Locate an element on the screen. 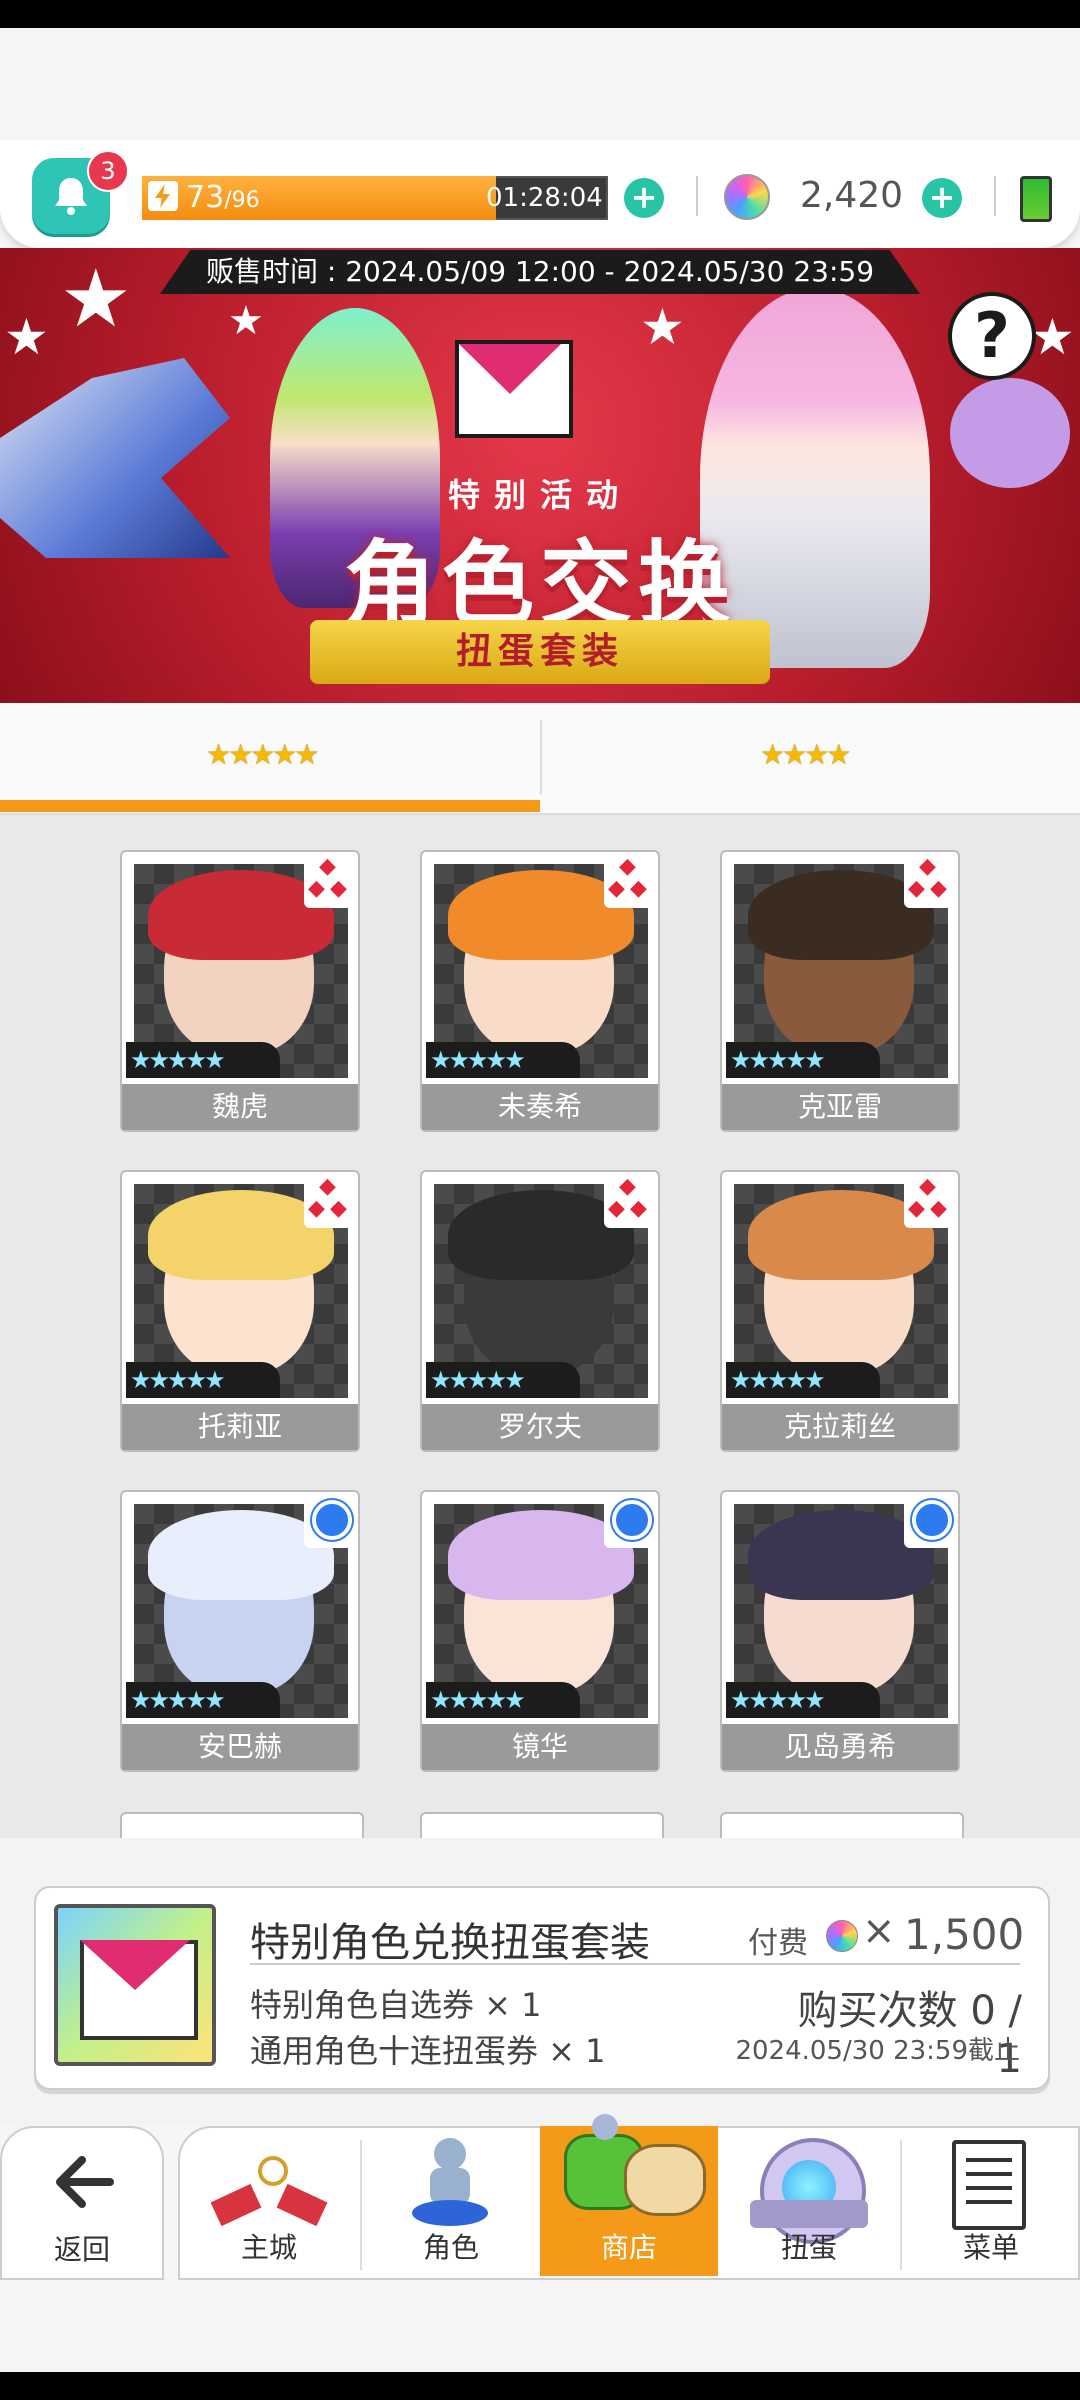 This screenshot has width=1080, height=2400. nav-item-menu: 菜单 is located at coordinates (991, 2201).